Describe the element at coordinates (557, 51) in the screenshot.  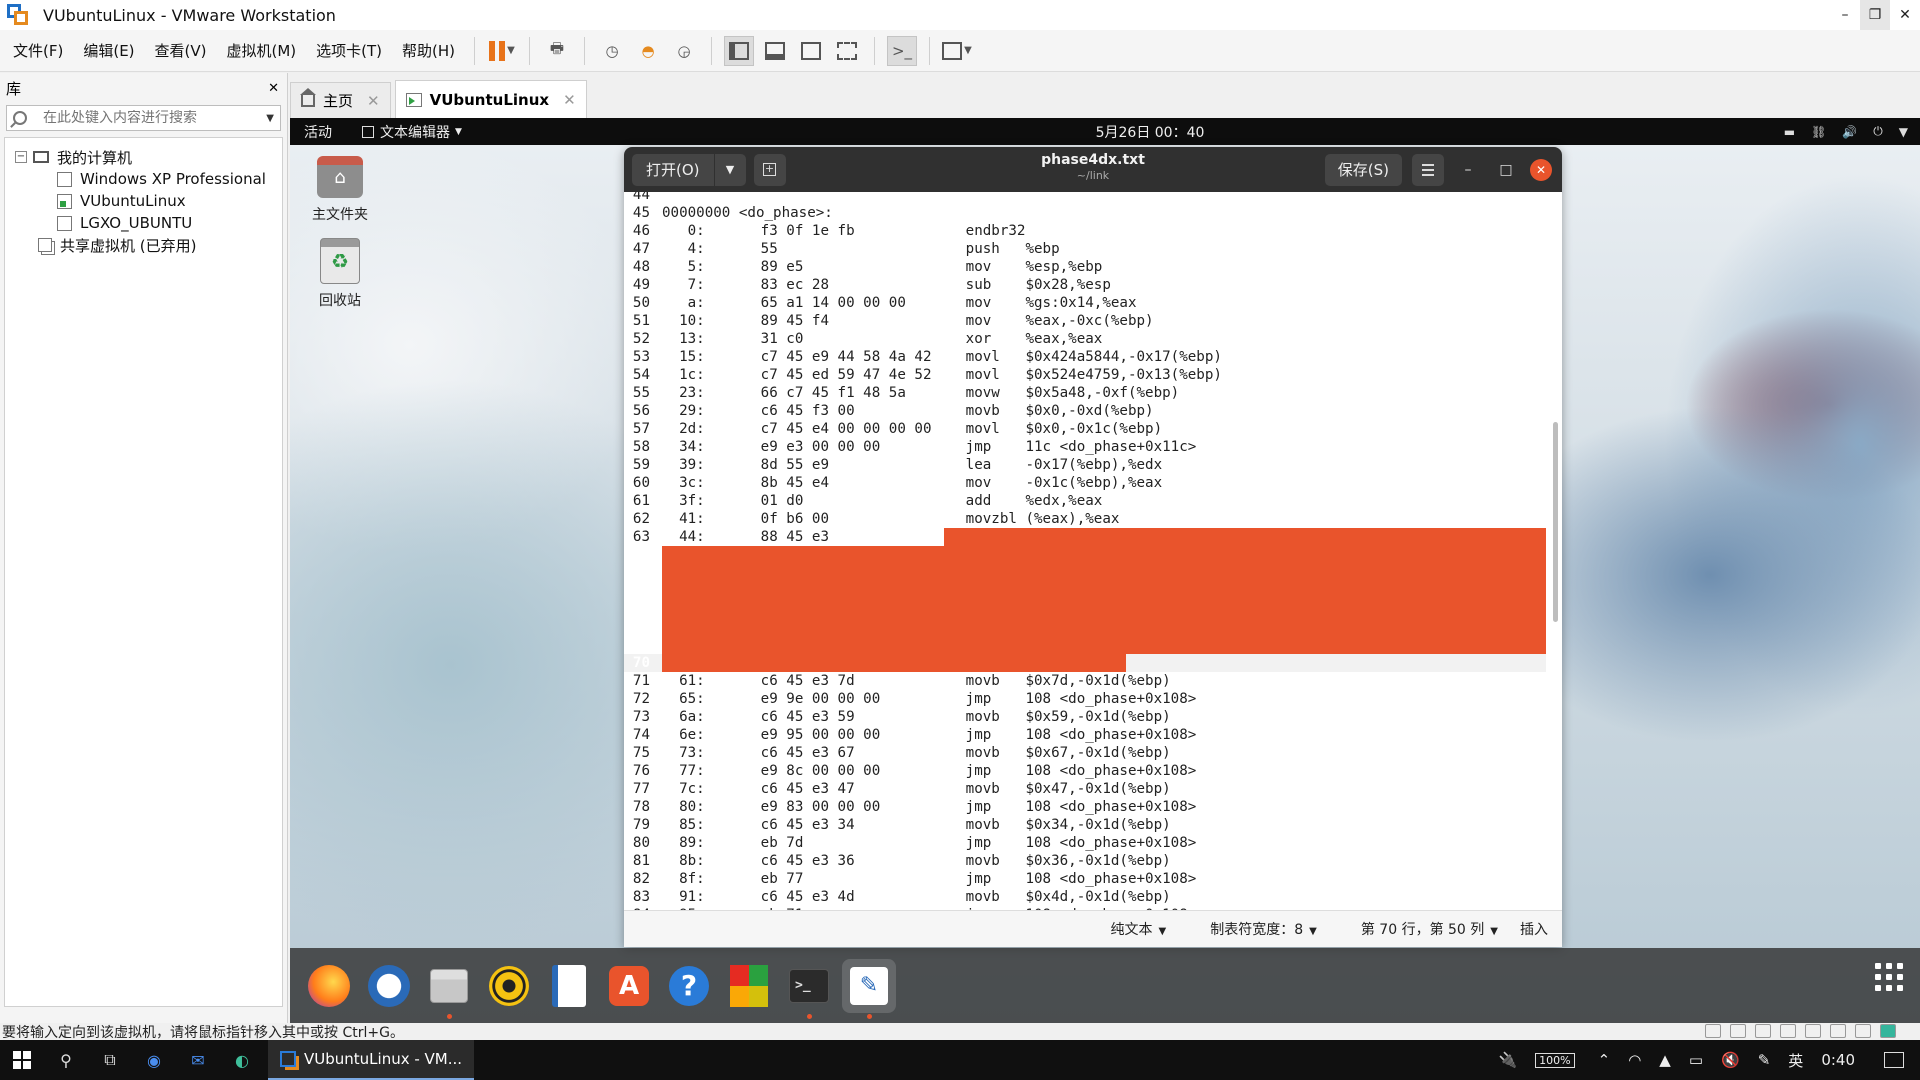
I see `send-ctrl-alt-del-button: 🖶` at that location.